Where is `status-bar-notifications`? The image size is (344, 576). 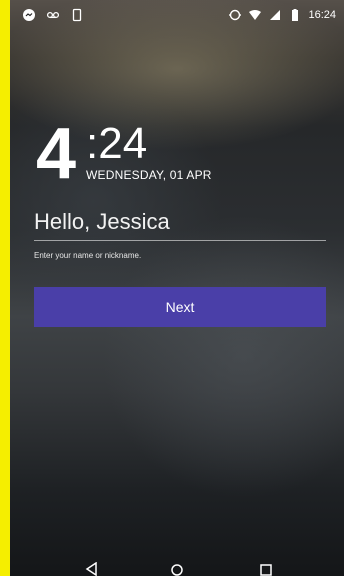
status-bar-notifications is located at coordinates (53, 15).